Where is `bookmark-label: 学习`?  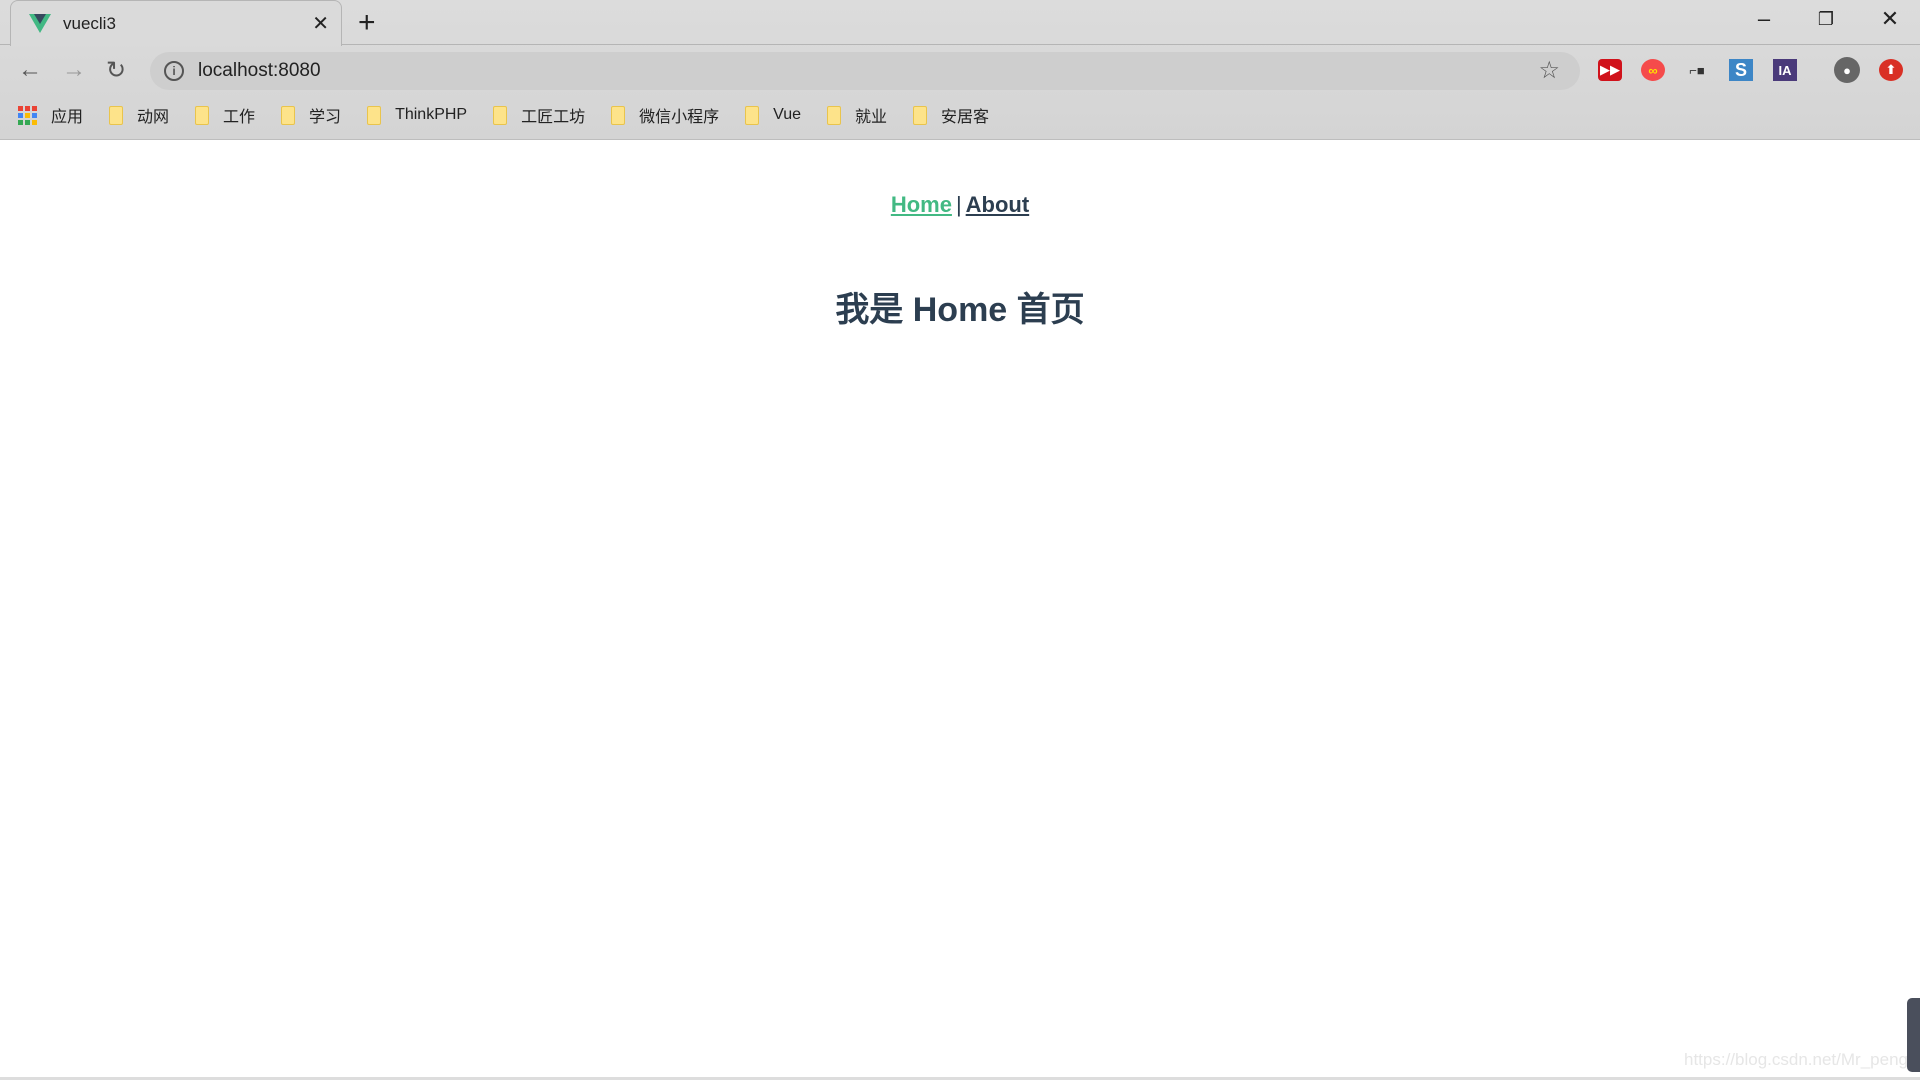 bookmark-label: 学习 is located at coordinates (325, 117).